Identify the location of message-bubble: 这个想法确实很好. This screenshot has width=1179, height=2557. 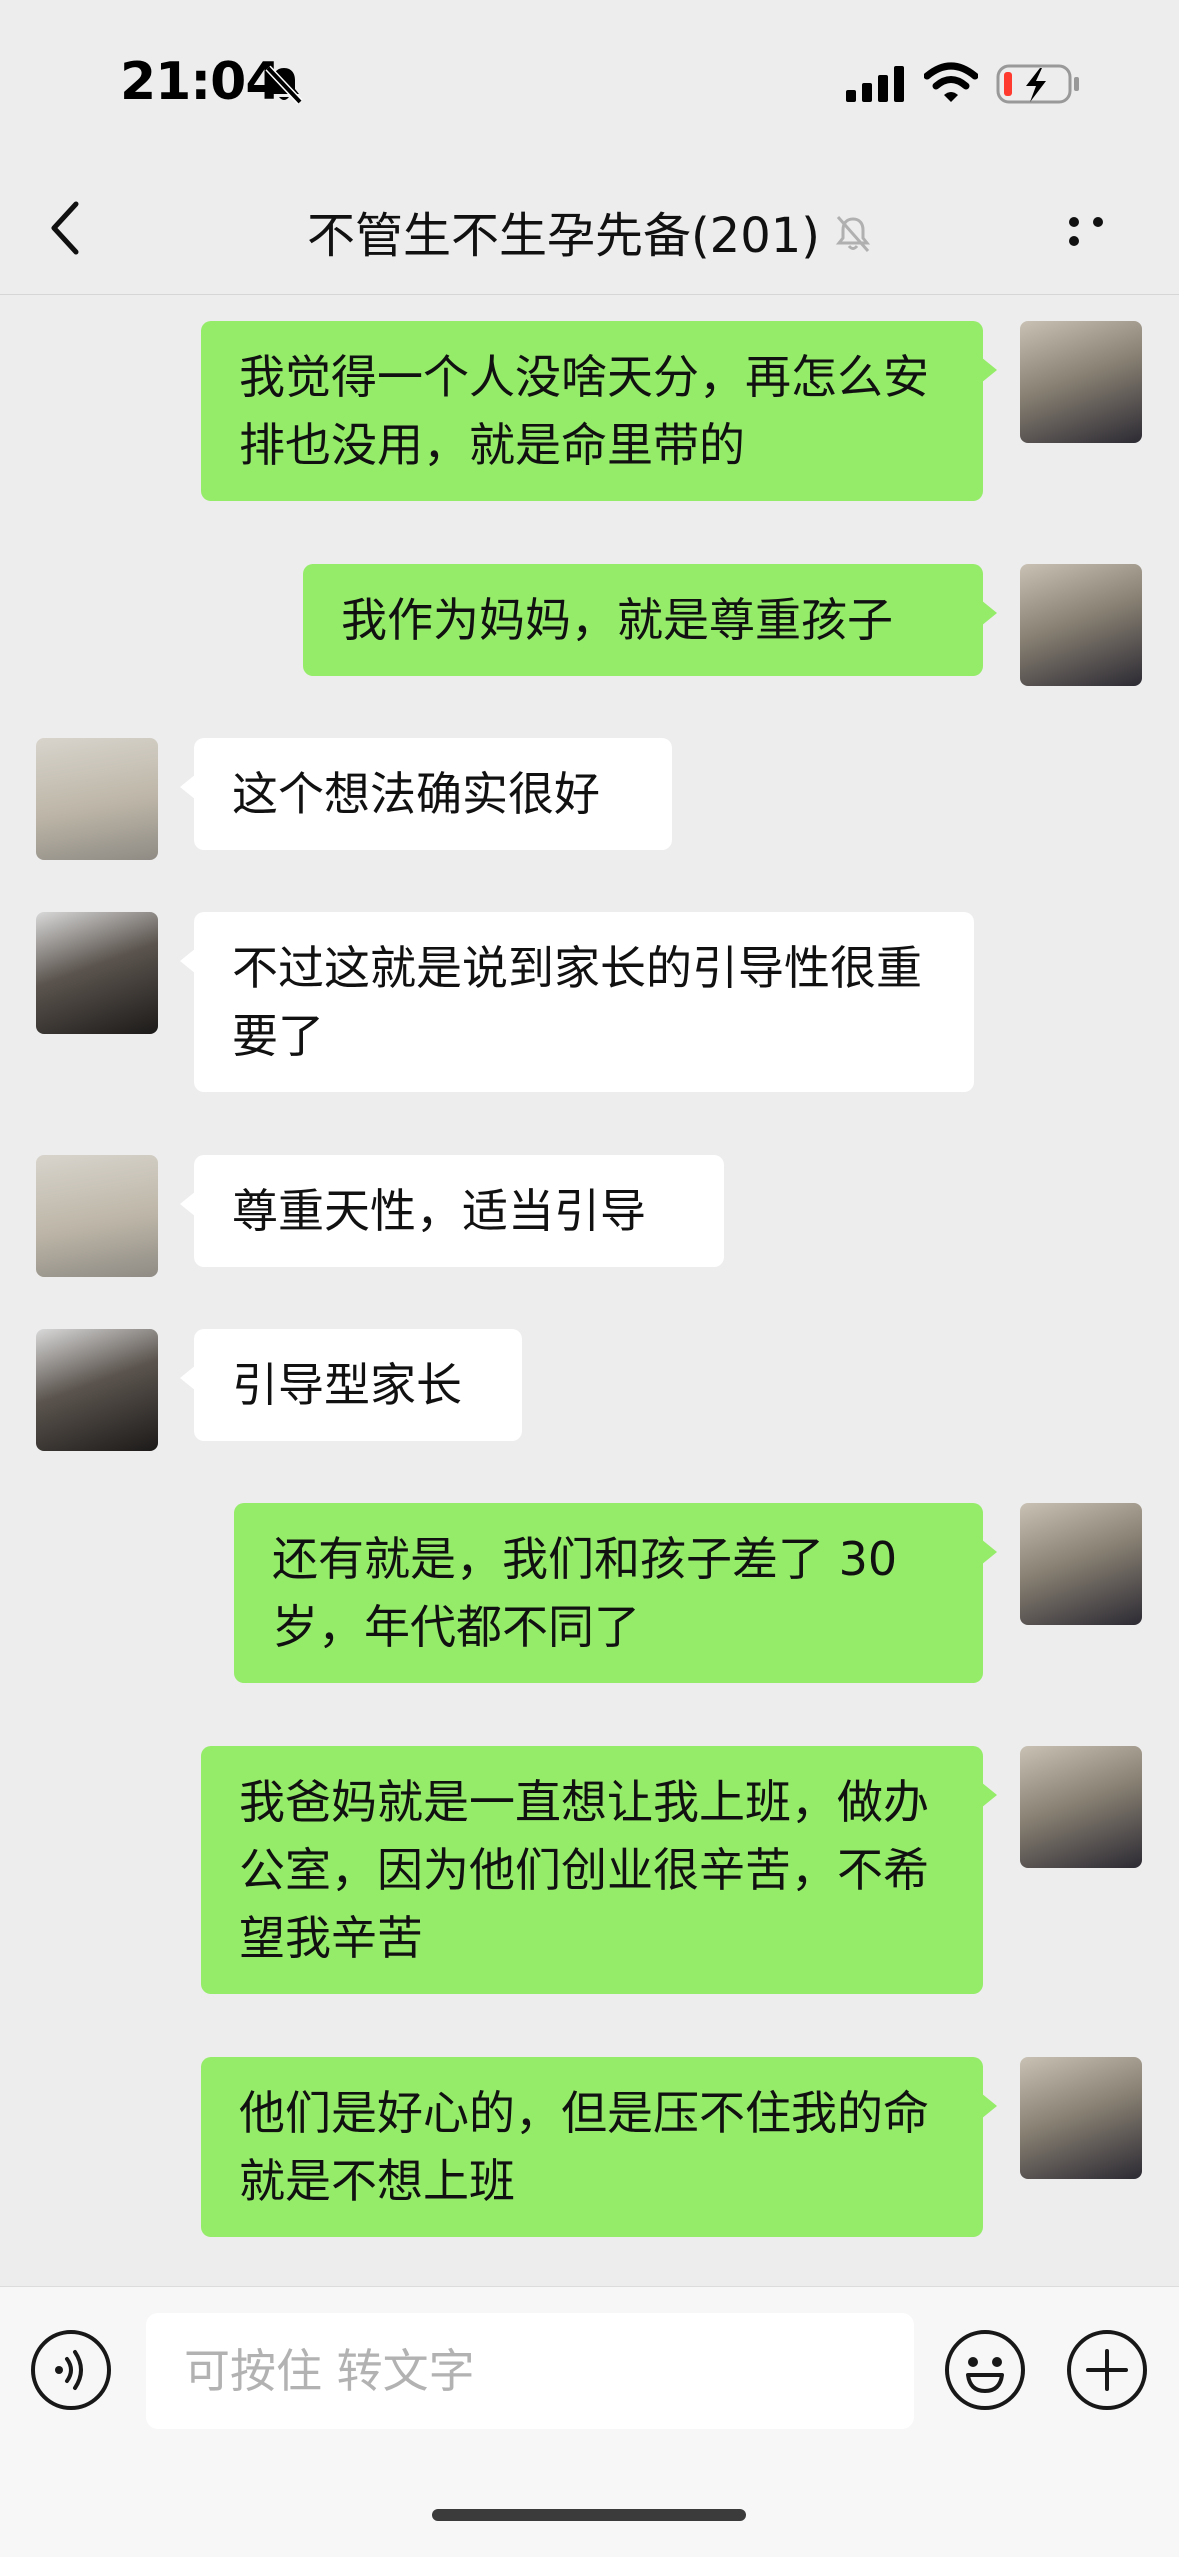
(426, 794).